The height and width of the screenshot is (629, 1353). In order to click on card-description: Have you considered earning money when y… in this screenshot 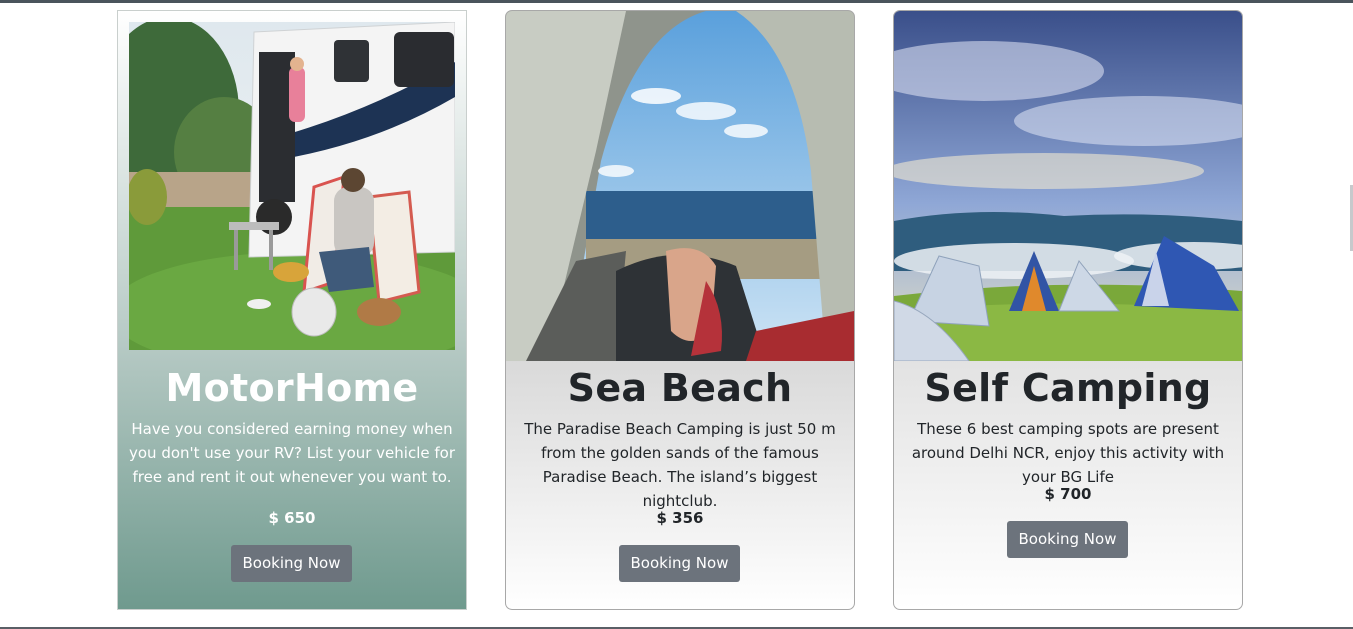, I will do `click(291, 453)`.